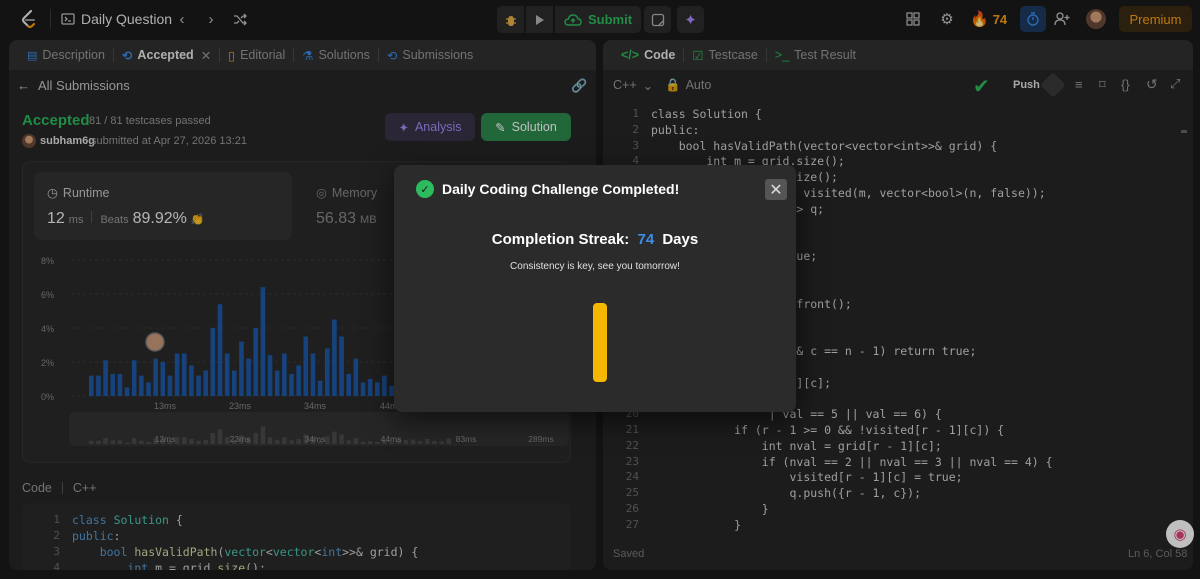 Image resolution: width=1200 pixels, height=579 pixels. I want to click on close-icon: ✕, so click(776, 189).